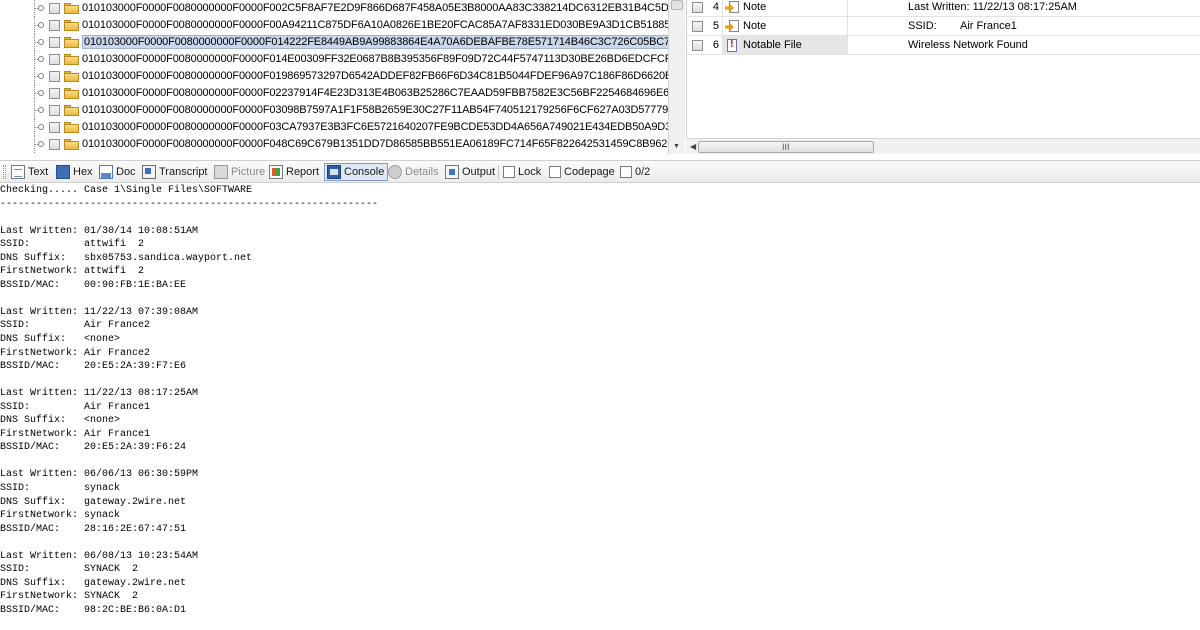  What do you see at coordinates (677, 5) in the screenshot?
I see `tree-scroll-thumb` at bounding box center [677, 5].